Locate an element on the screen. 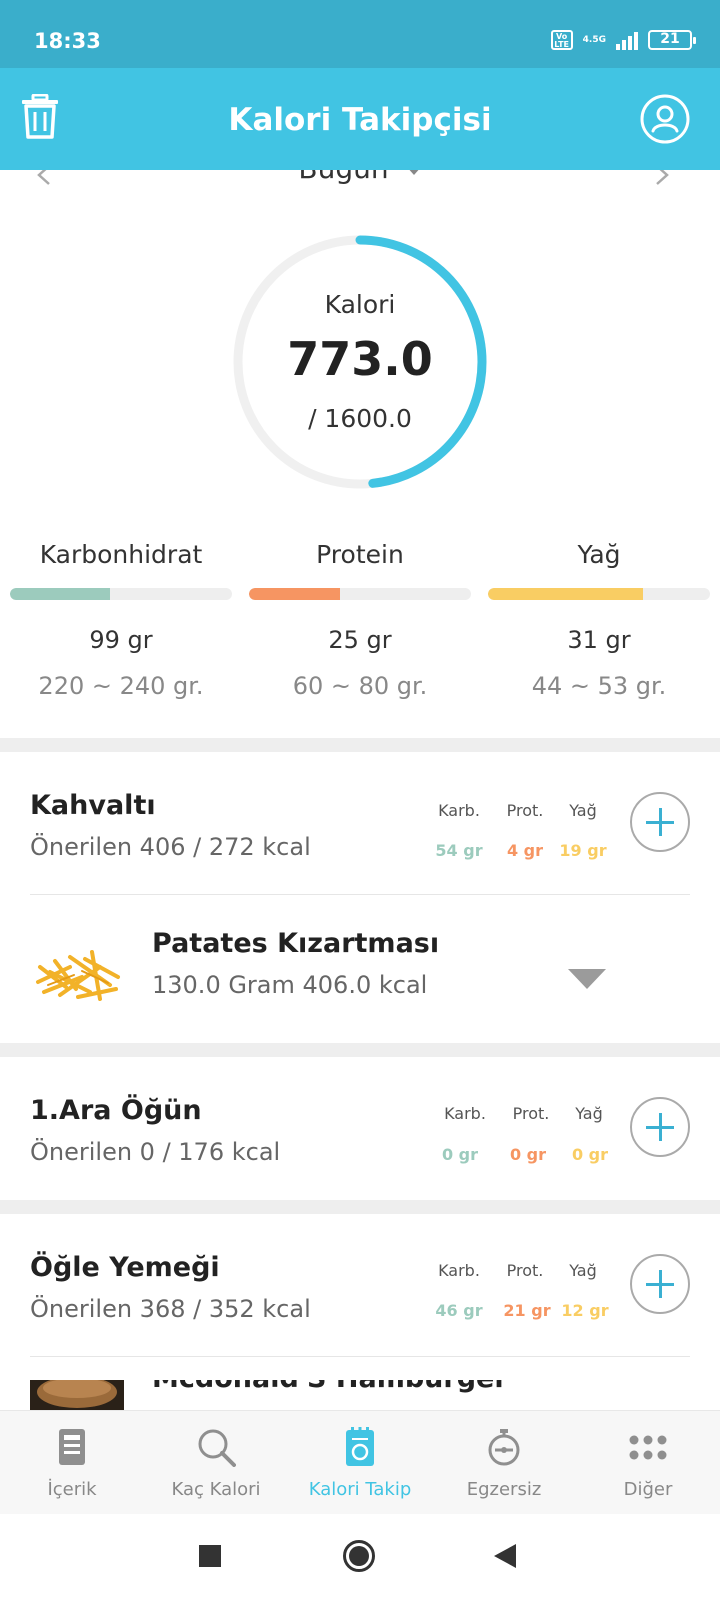  tracker-icon is located at coordinates (360, 1446).